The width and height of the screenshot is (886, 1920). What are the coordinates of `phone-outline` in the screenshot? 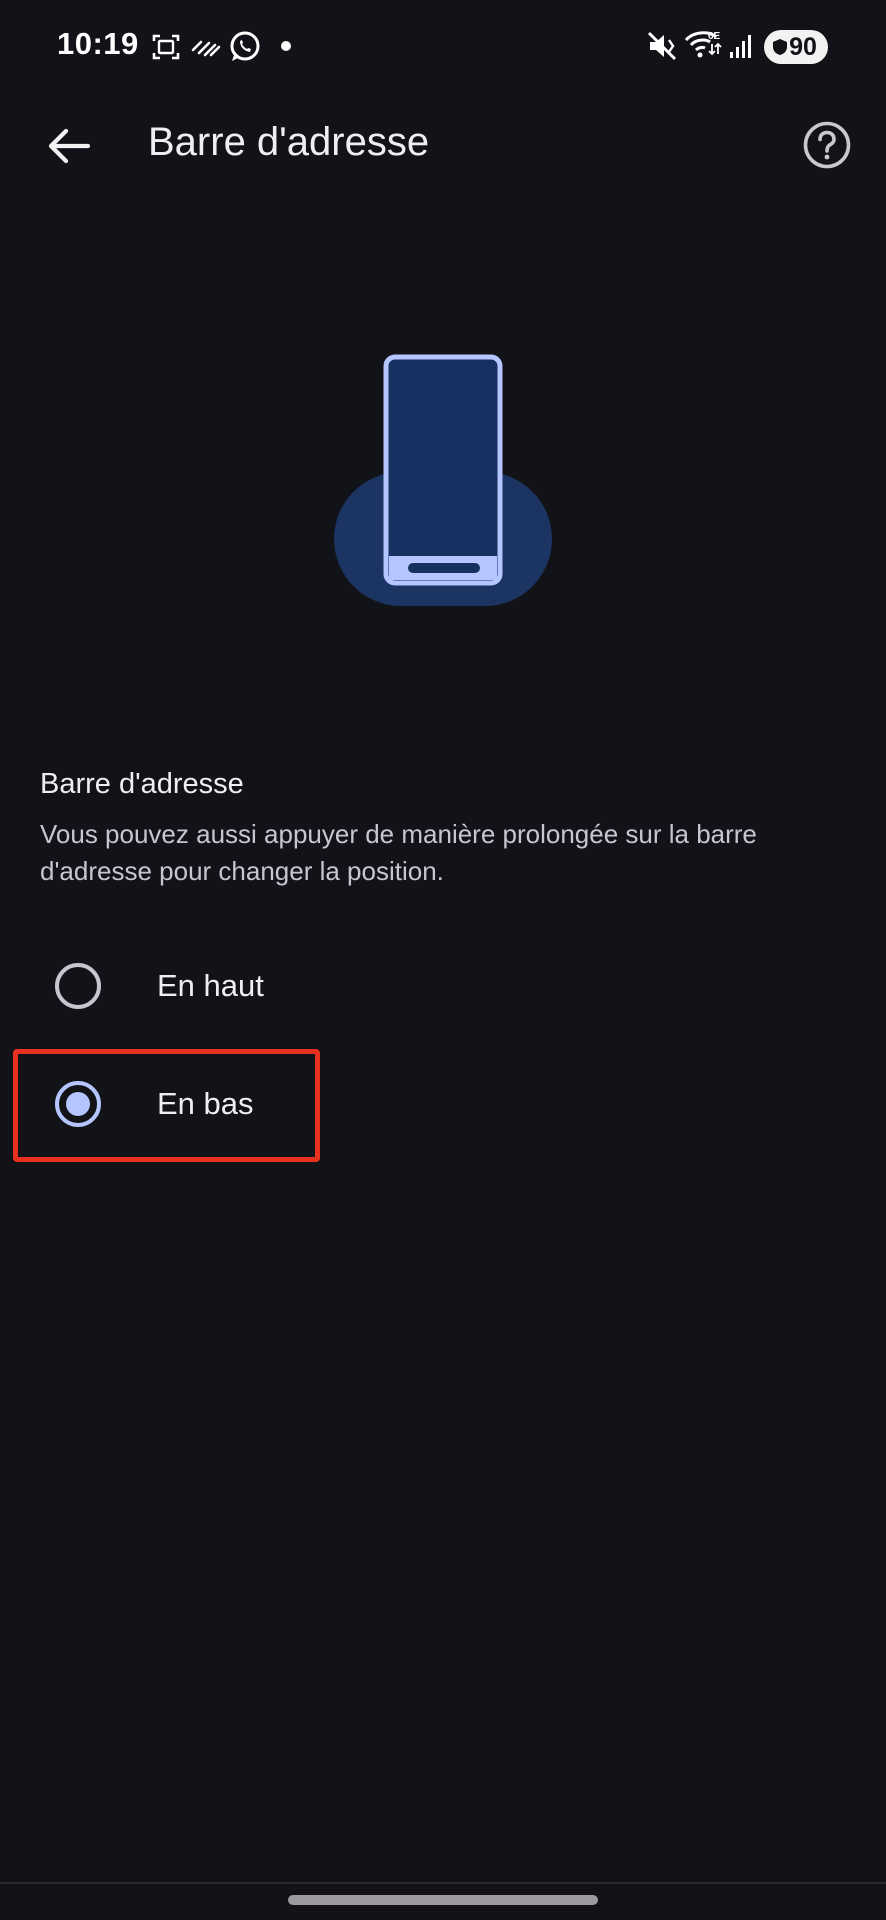 It's located at (443, 470).